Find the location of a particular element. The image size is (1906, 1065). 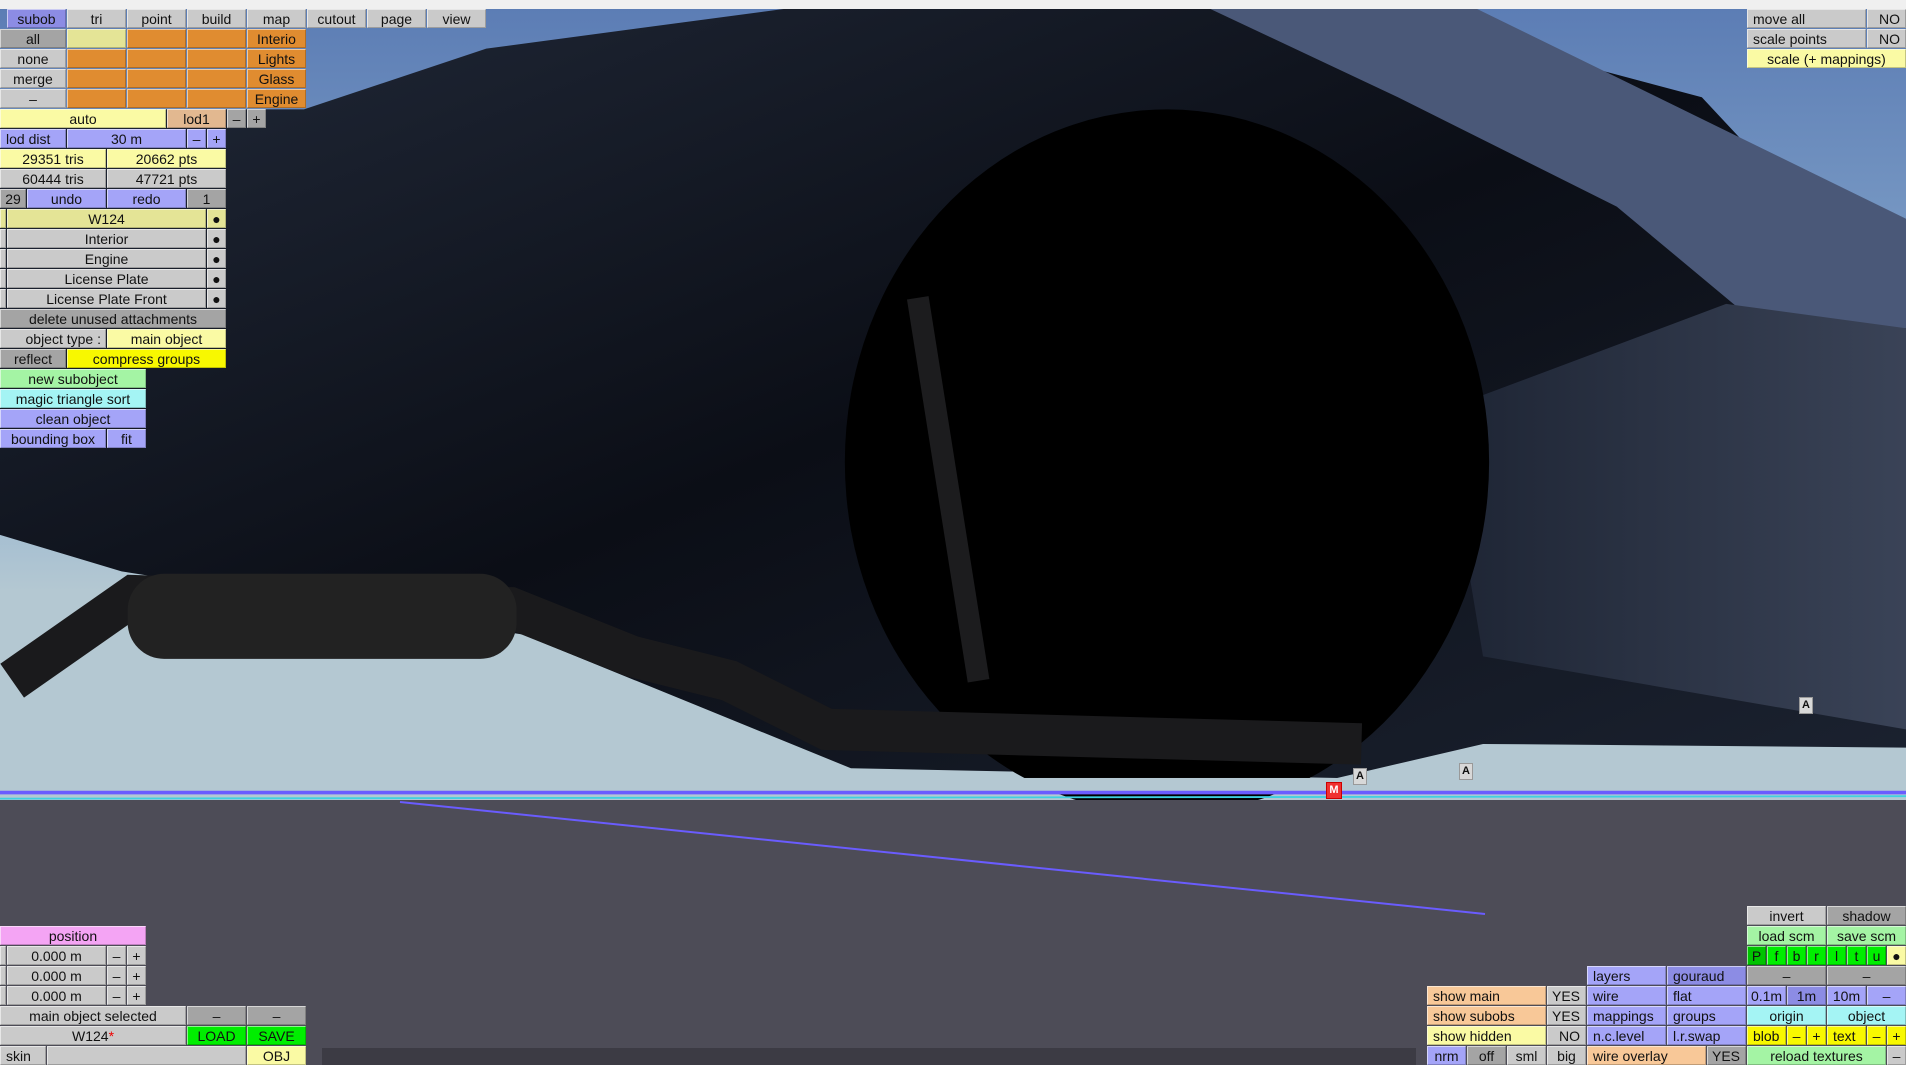

show-main-toggle: YES is located at coordinates (1566, 995).